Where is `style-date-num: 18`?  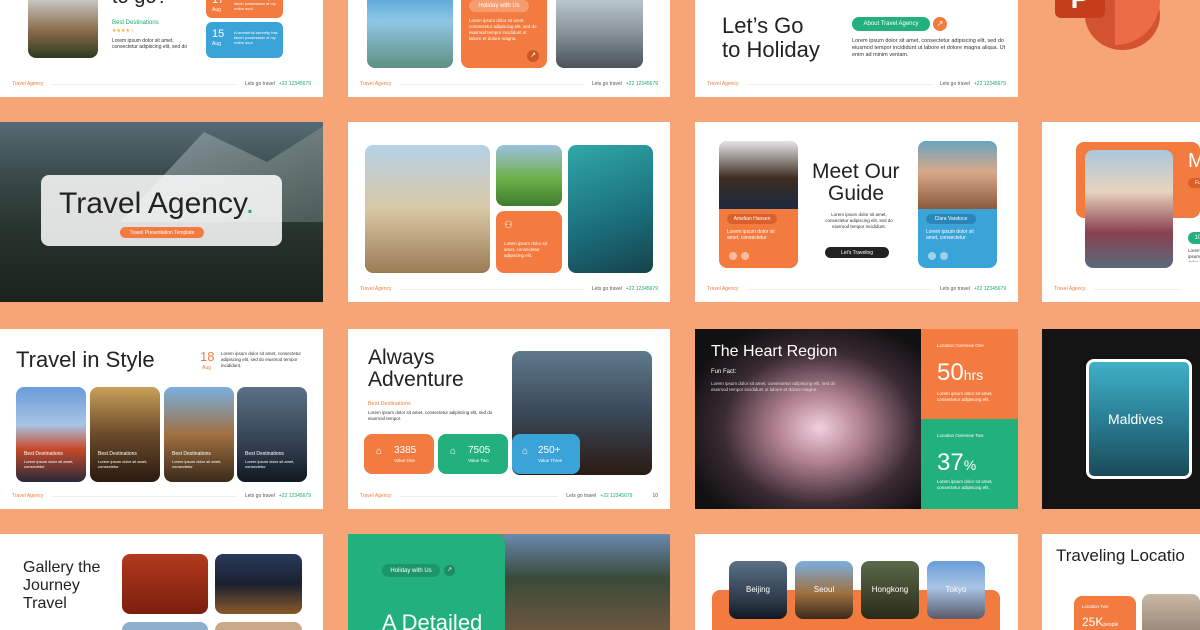
style-date-num: 18 is located at coordinates (207, 356).